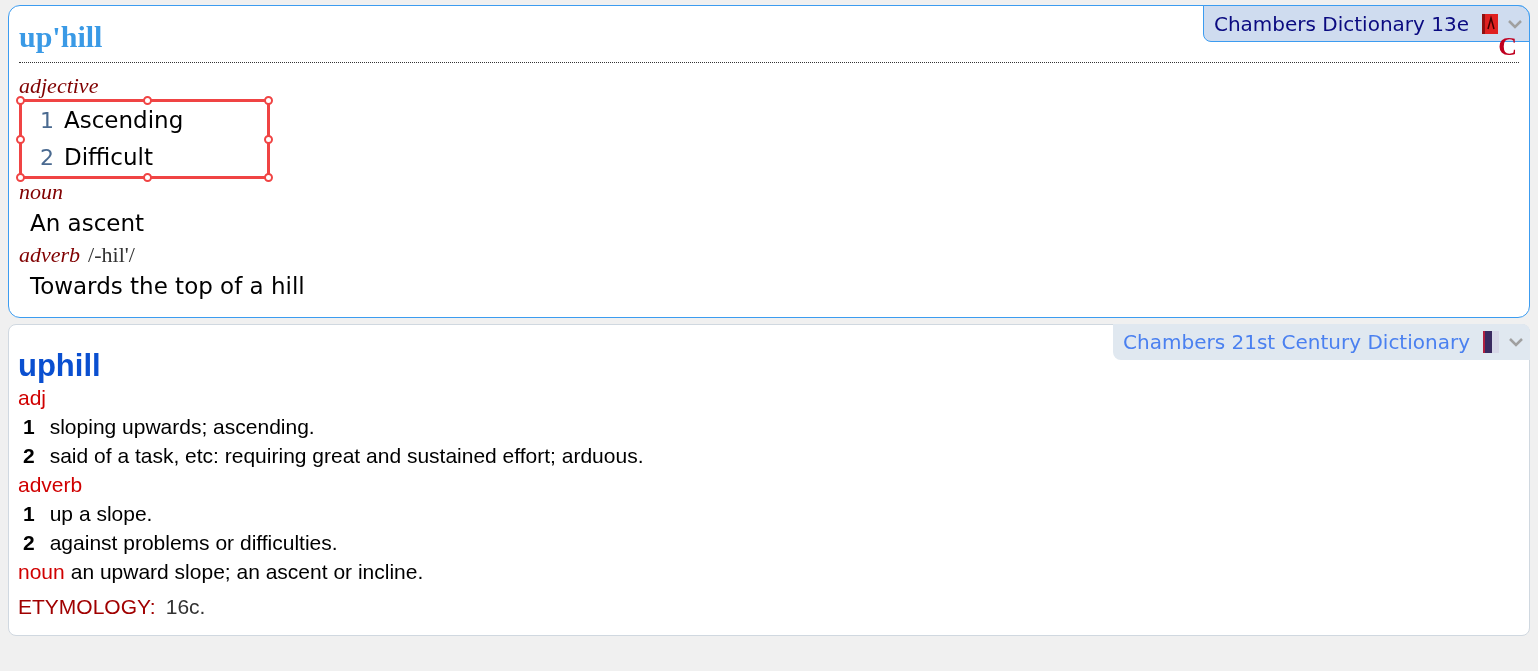 The width and height of the screenshot is (1538, 671). Describe the element at coordinates (124, 120) in the screenshot. I see `definition: Ascending` at that location.